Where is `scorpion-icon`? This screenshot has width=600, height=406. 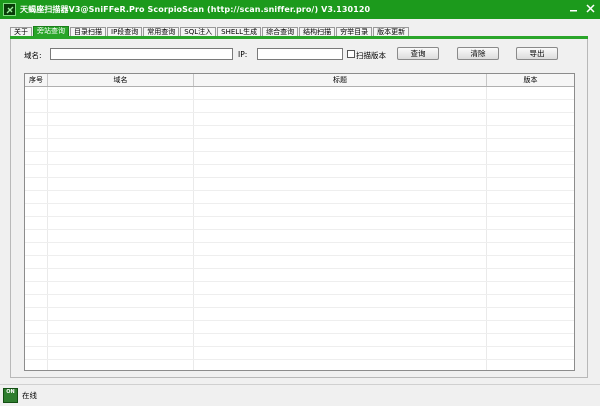 scorpion-icon is located at coordinates (9, 9).